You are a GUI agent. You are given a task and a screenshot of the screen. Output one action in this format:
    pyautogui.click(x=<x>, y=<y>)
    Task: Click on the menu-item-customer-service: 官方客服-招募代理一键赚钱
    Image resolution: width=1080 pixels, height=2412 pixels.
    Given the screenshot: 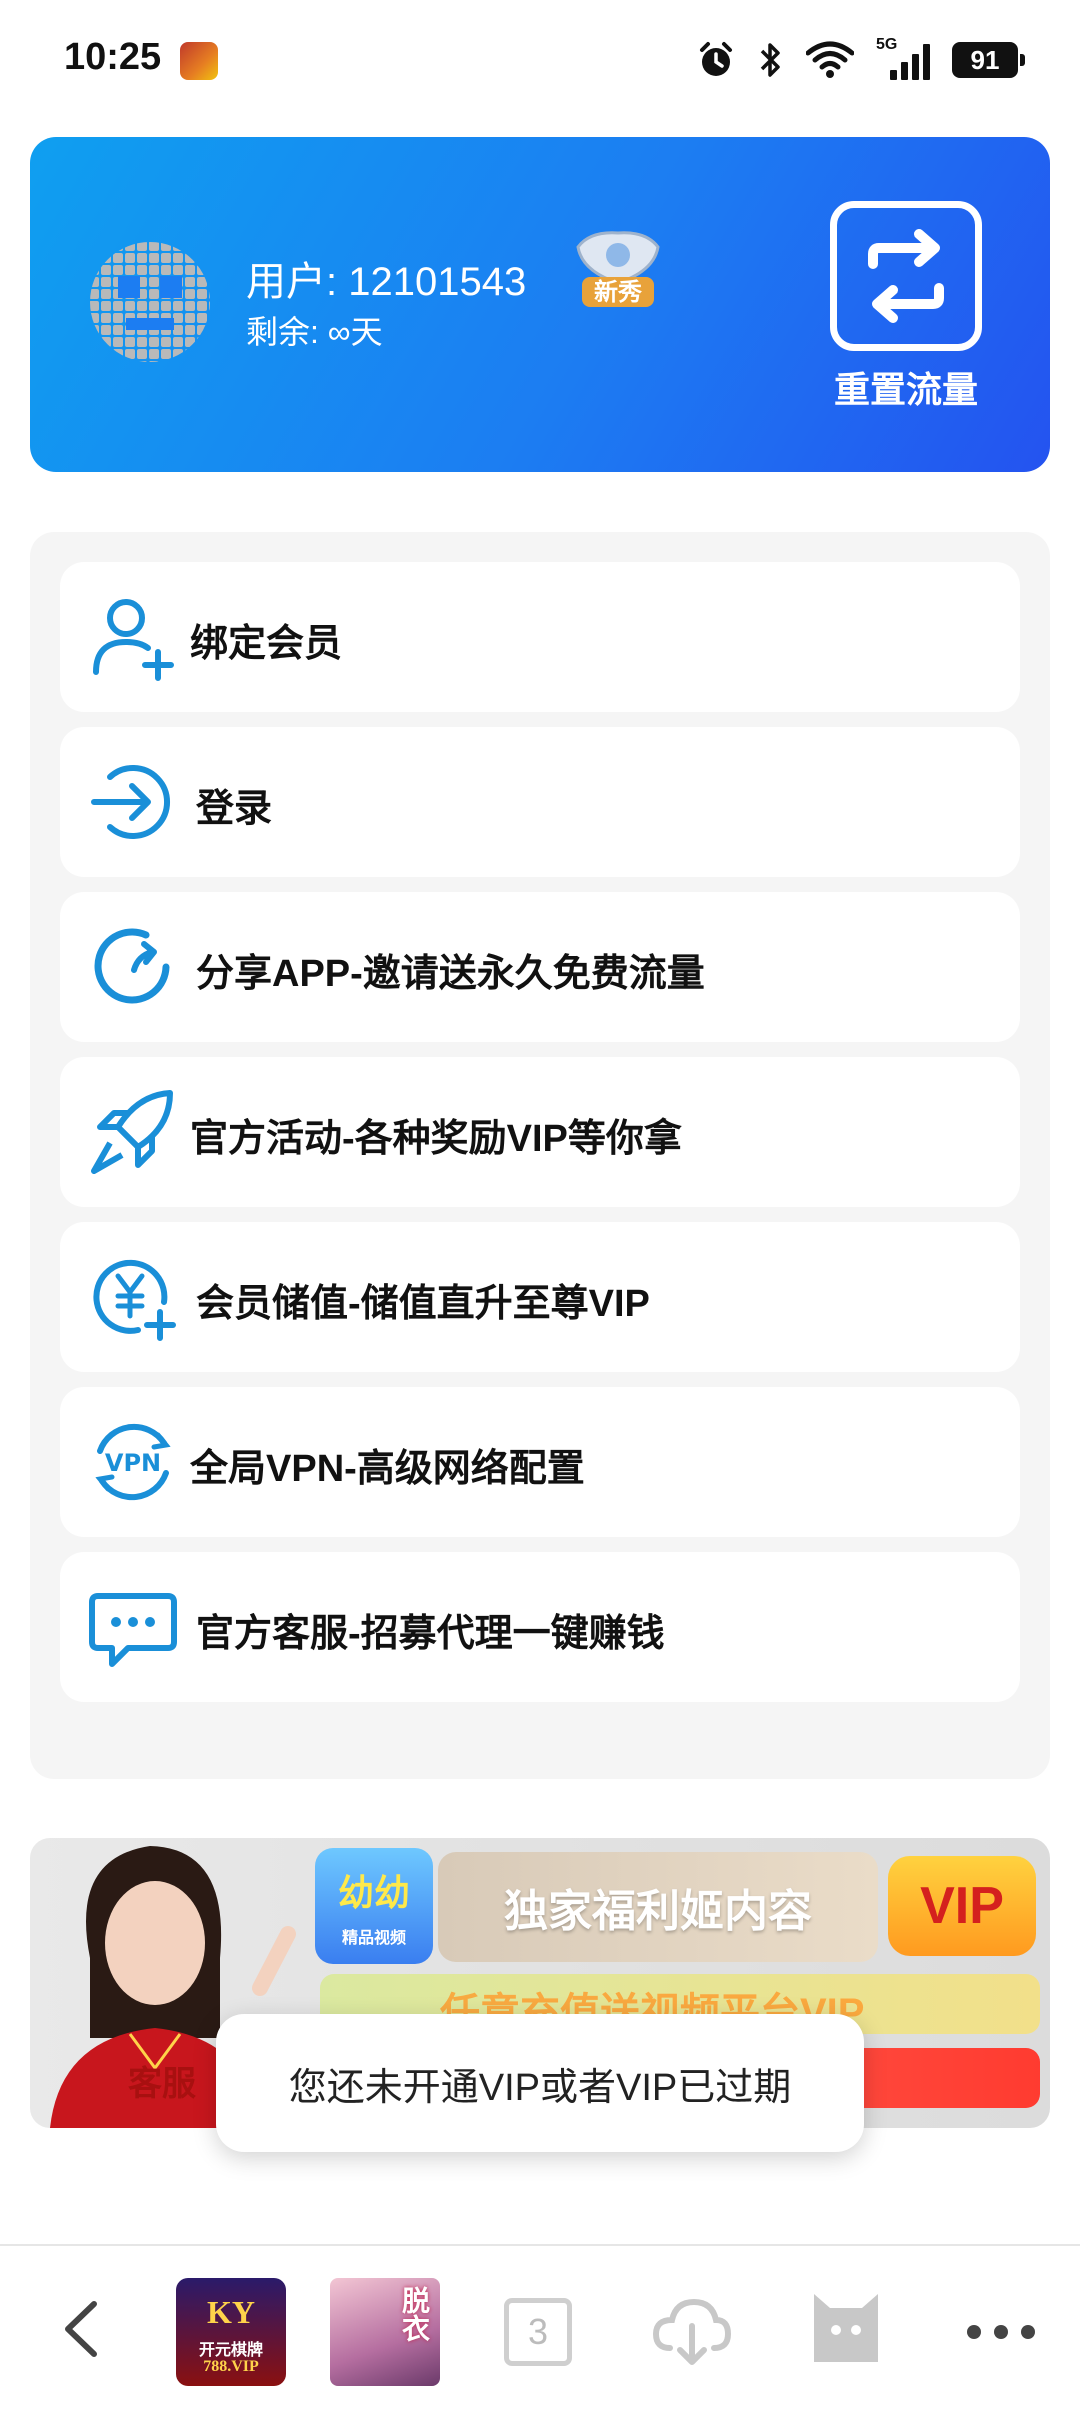 What is the action you would take?
    pyautogui.click(x=540, y=1627)
    